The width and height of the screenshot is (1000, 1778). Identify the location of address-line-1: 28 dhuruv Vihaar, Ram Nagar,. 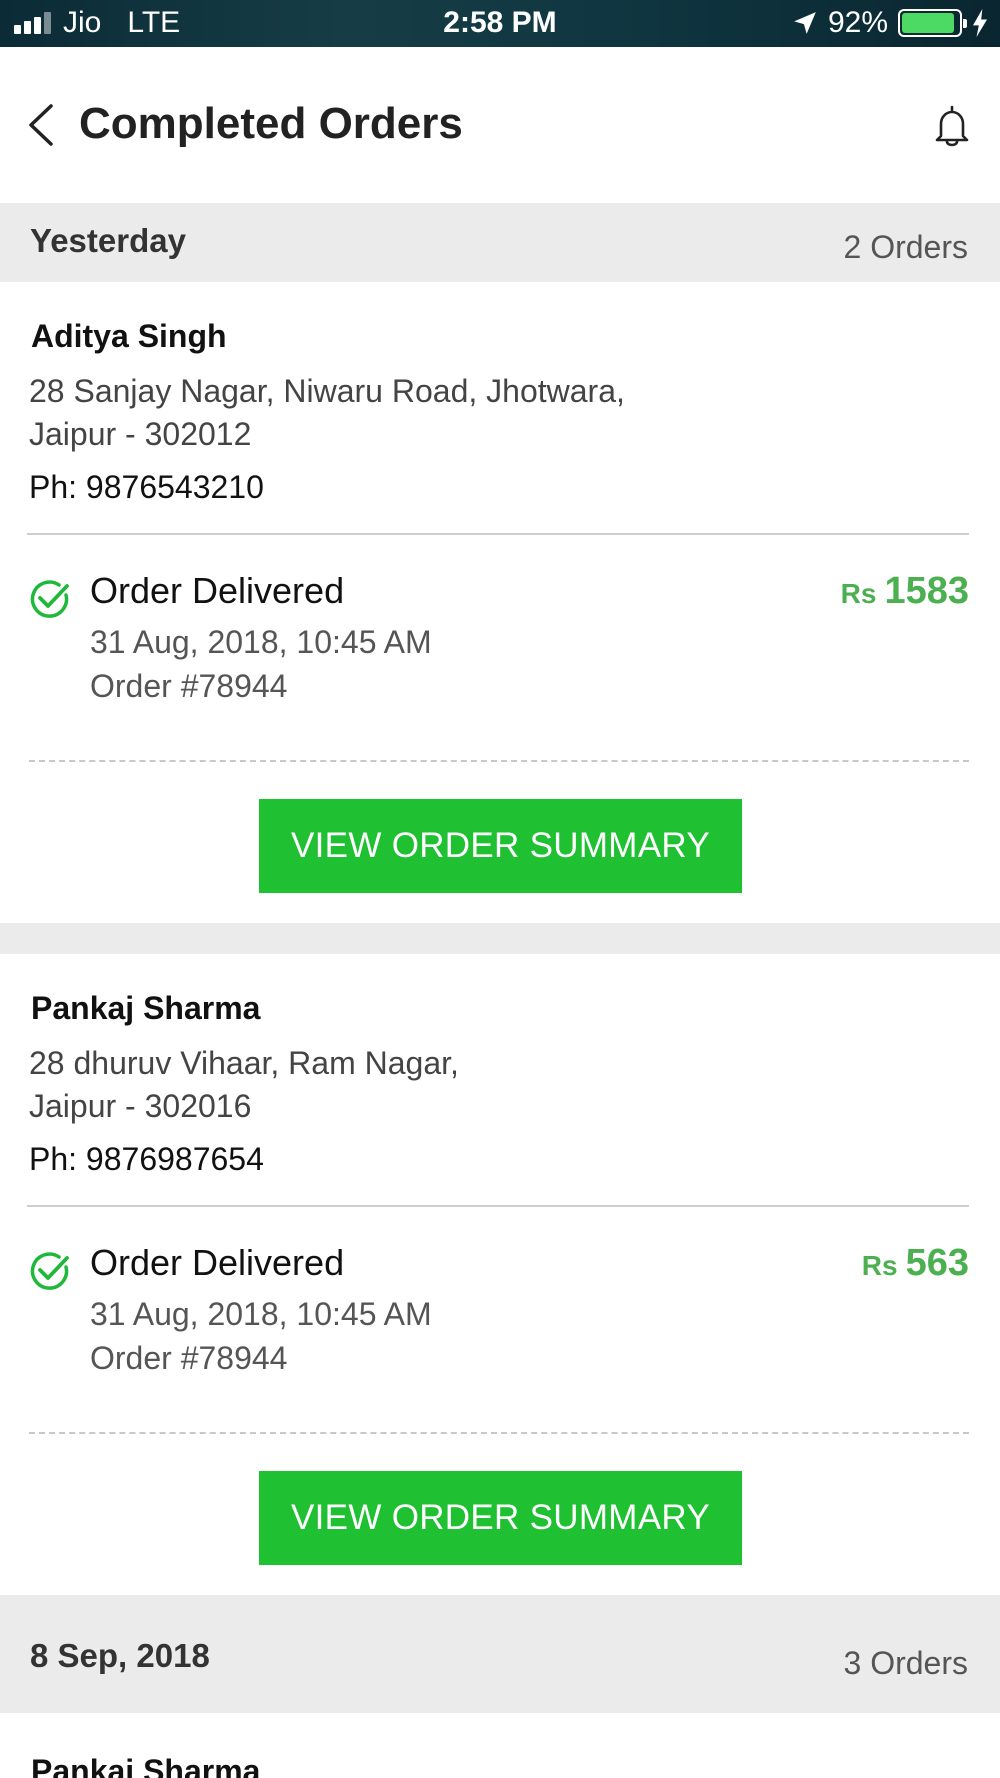
(244, 1063).